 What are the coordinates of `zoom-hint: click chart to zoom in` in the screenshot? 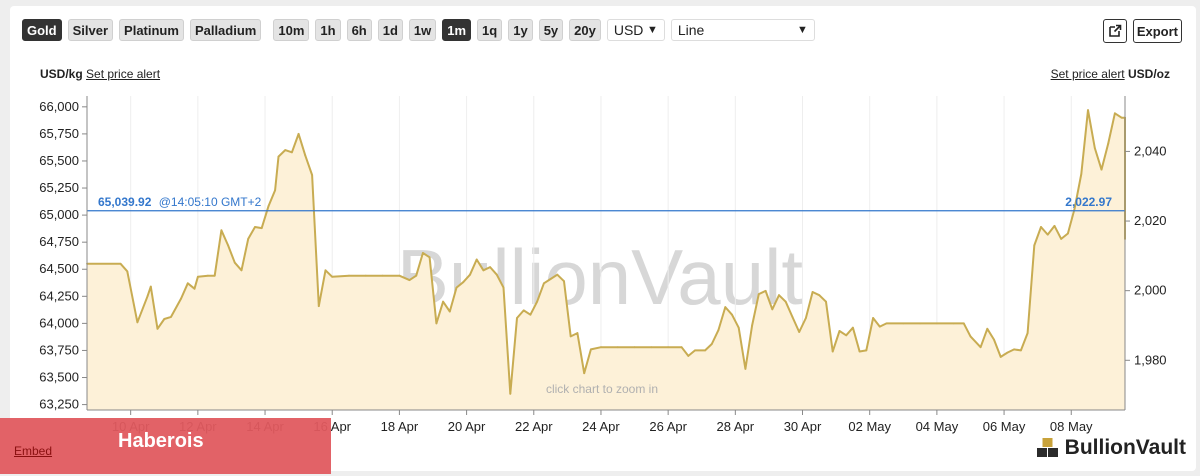 It's located at (602, 389).